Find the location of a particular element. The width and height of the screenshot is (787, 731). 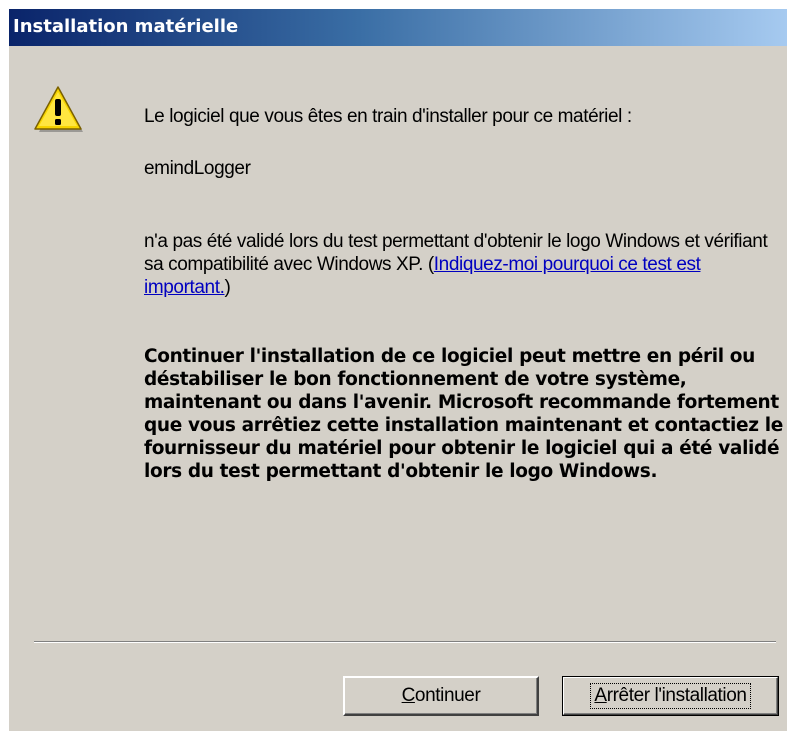

stop-installation-button: Arrêter l'installation is located at coordinates (670, 696).